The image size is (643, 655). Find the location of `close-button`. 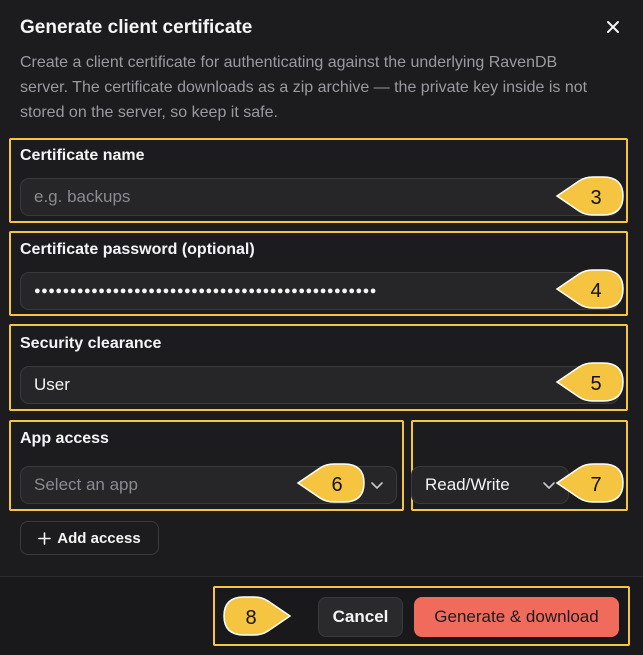

close-button is located at coordinates (613, 27).